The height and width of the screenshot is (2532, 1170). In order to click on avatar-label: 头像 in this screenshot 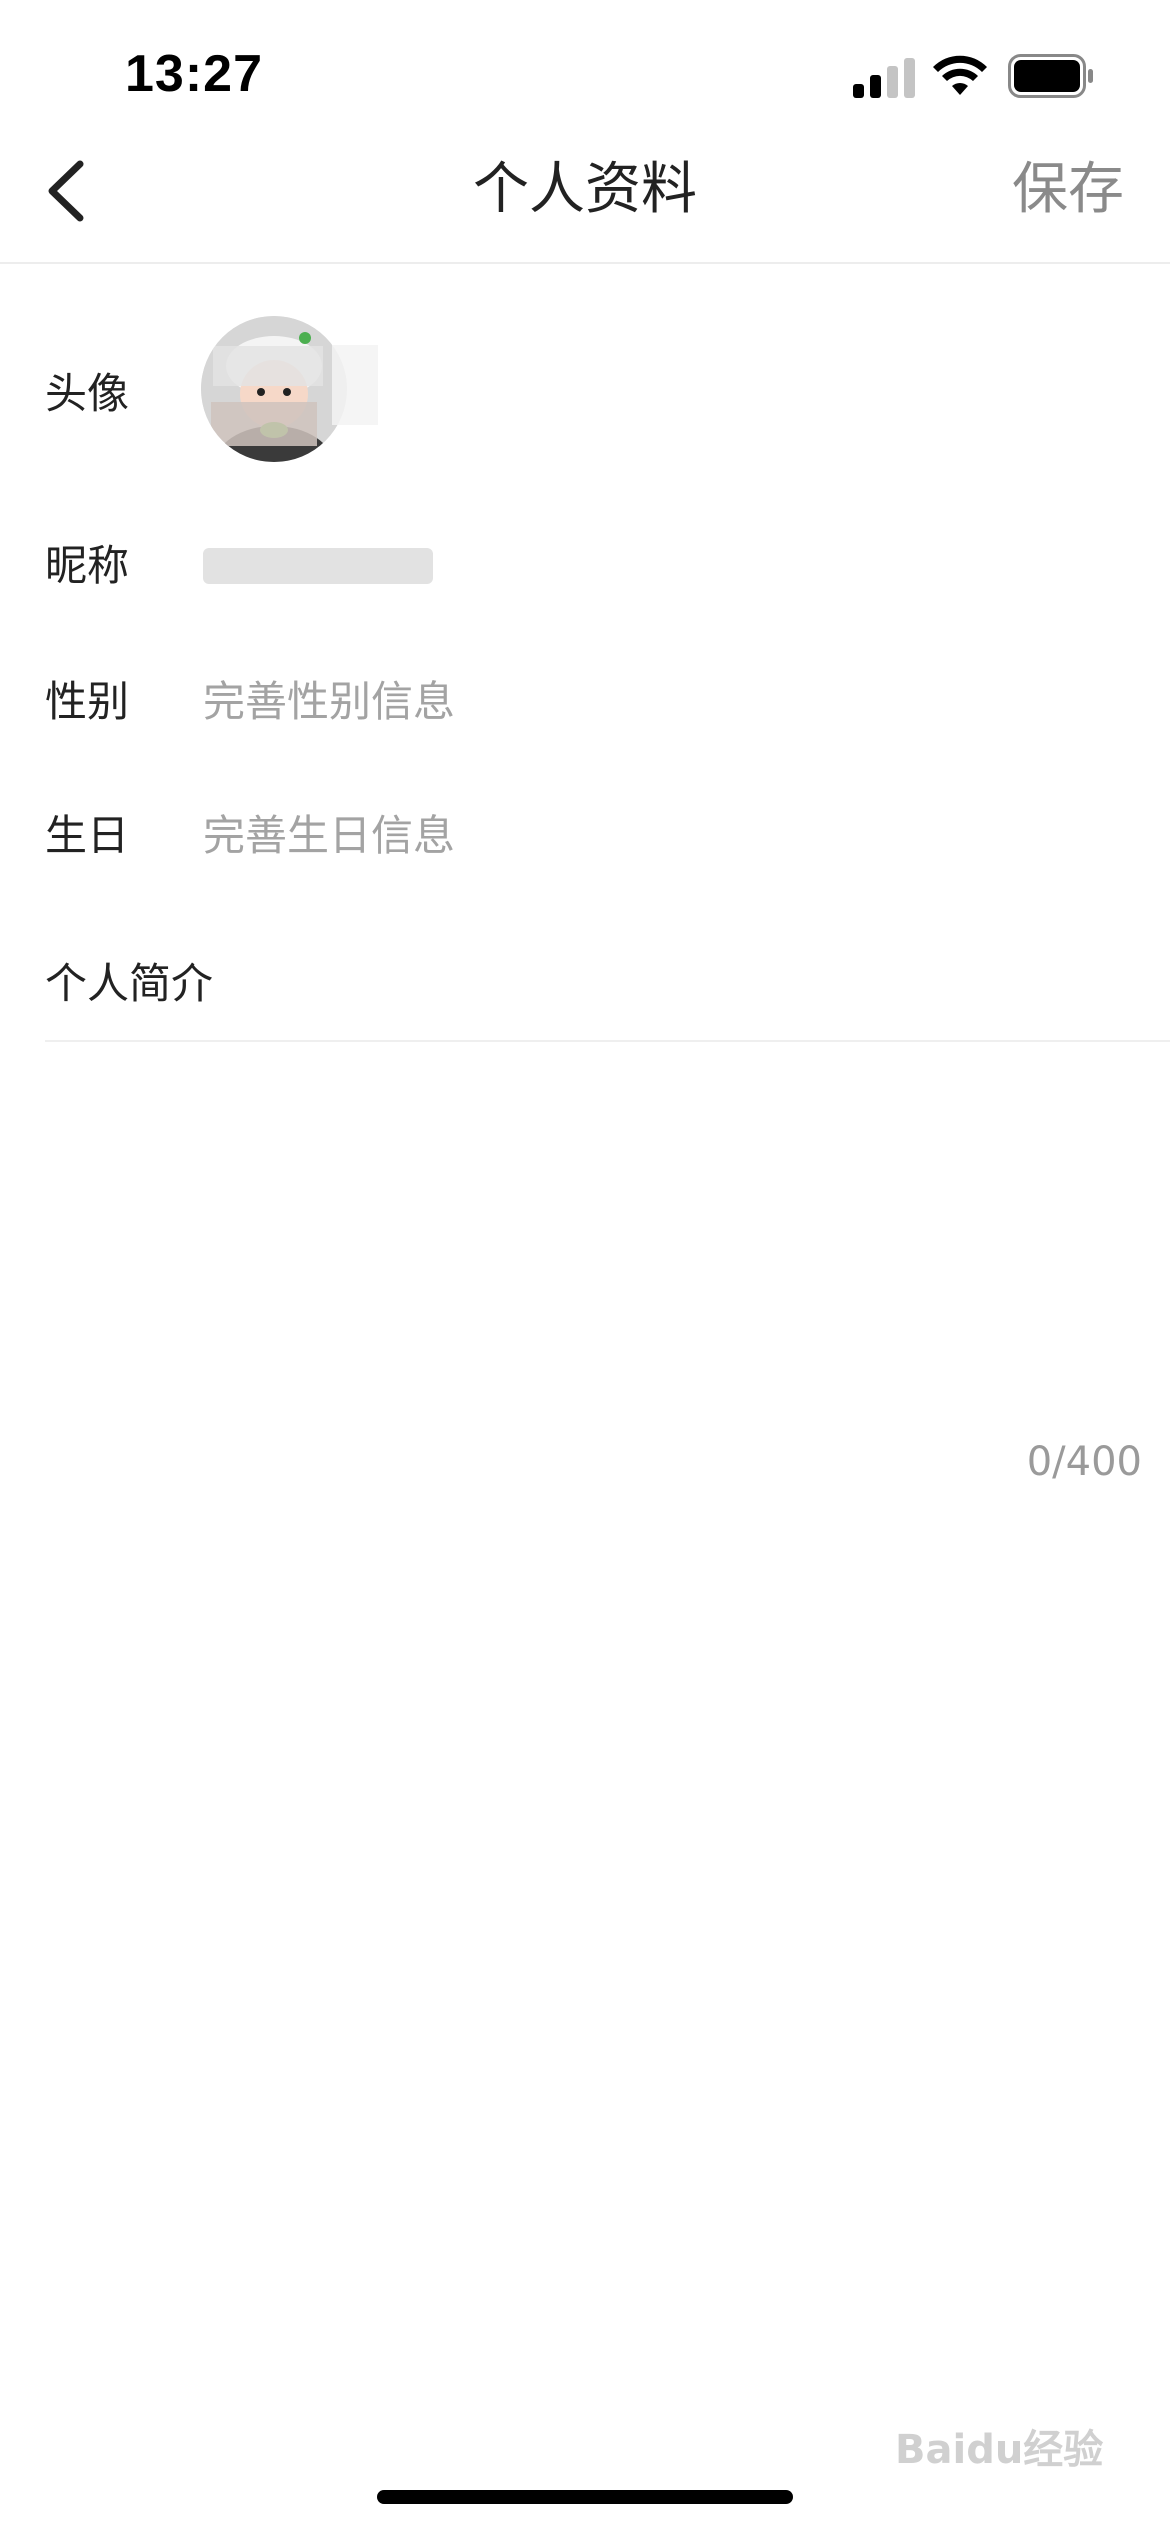, I will do `click(87, 393)`.